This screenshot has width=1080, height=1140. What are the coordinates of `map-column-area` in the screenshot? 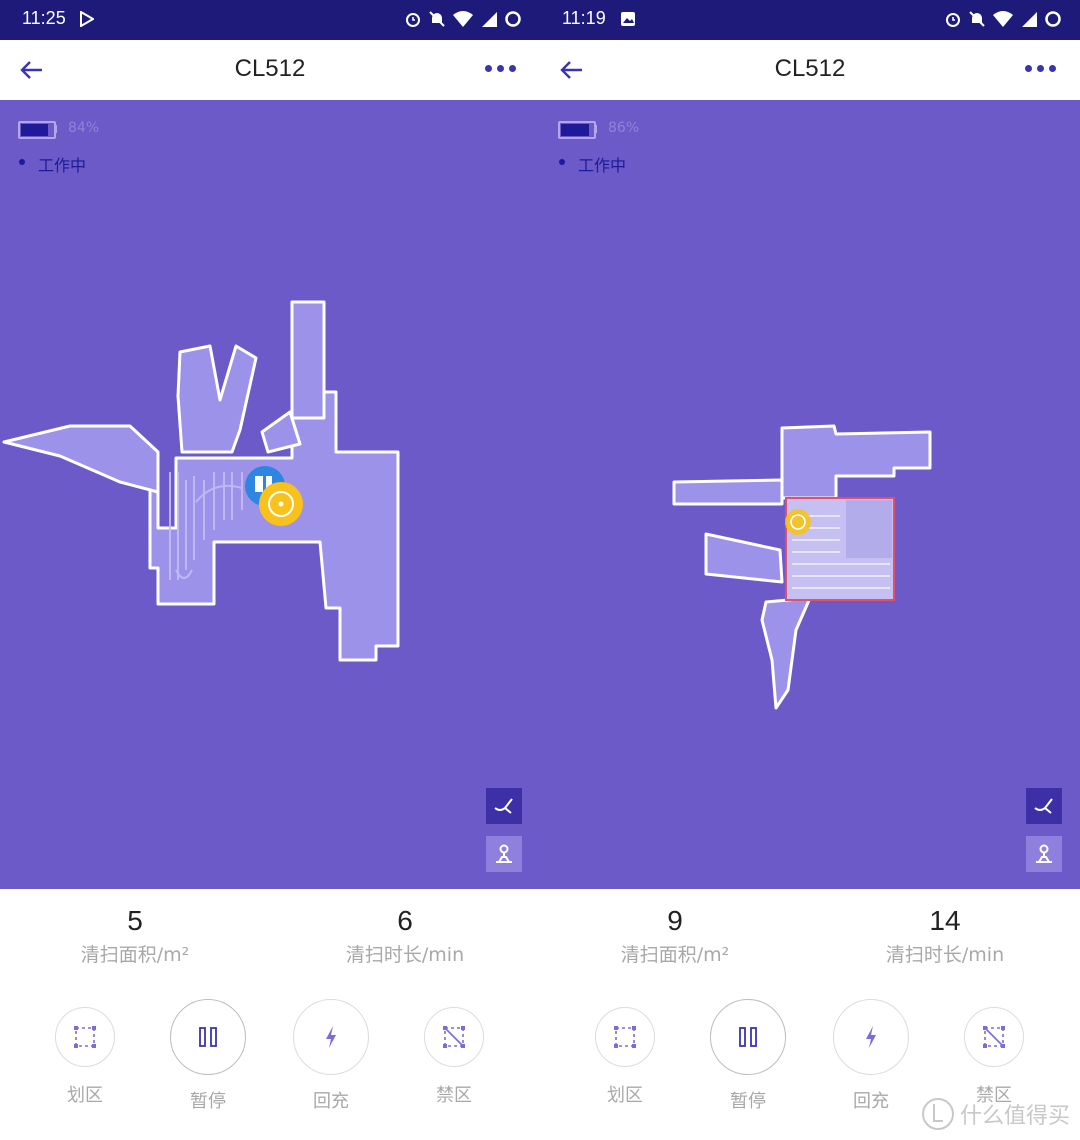 It's located at (308, 360).